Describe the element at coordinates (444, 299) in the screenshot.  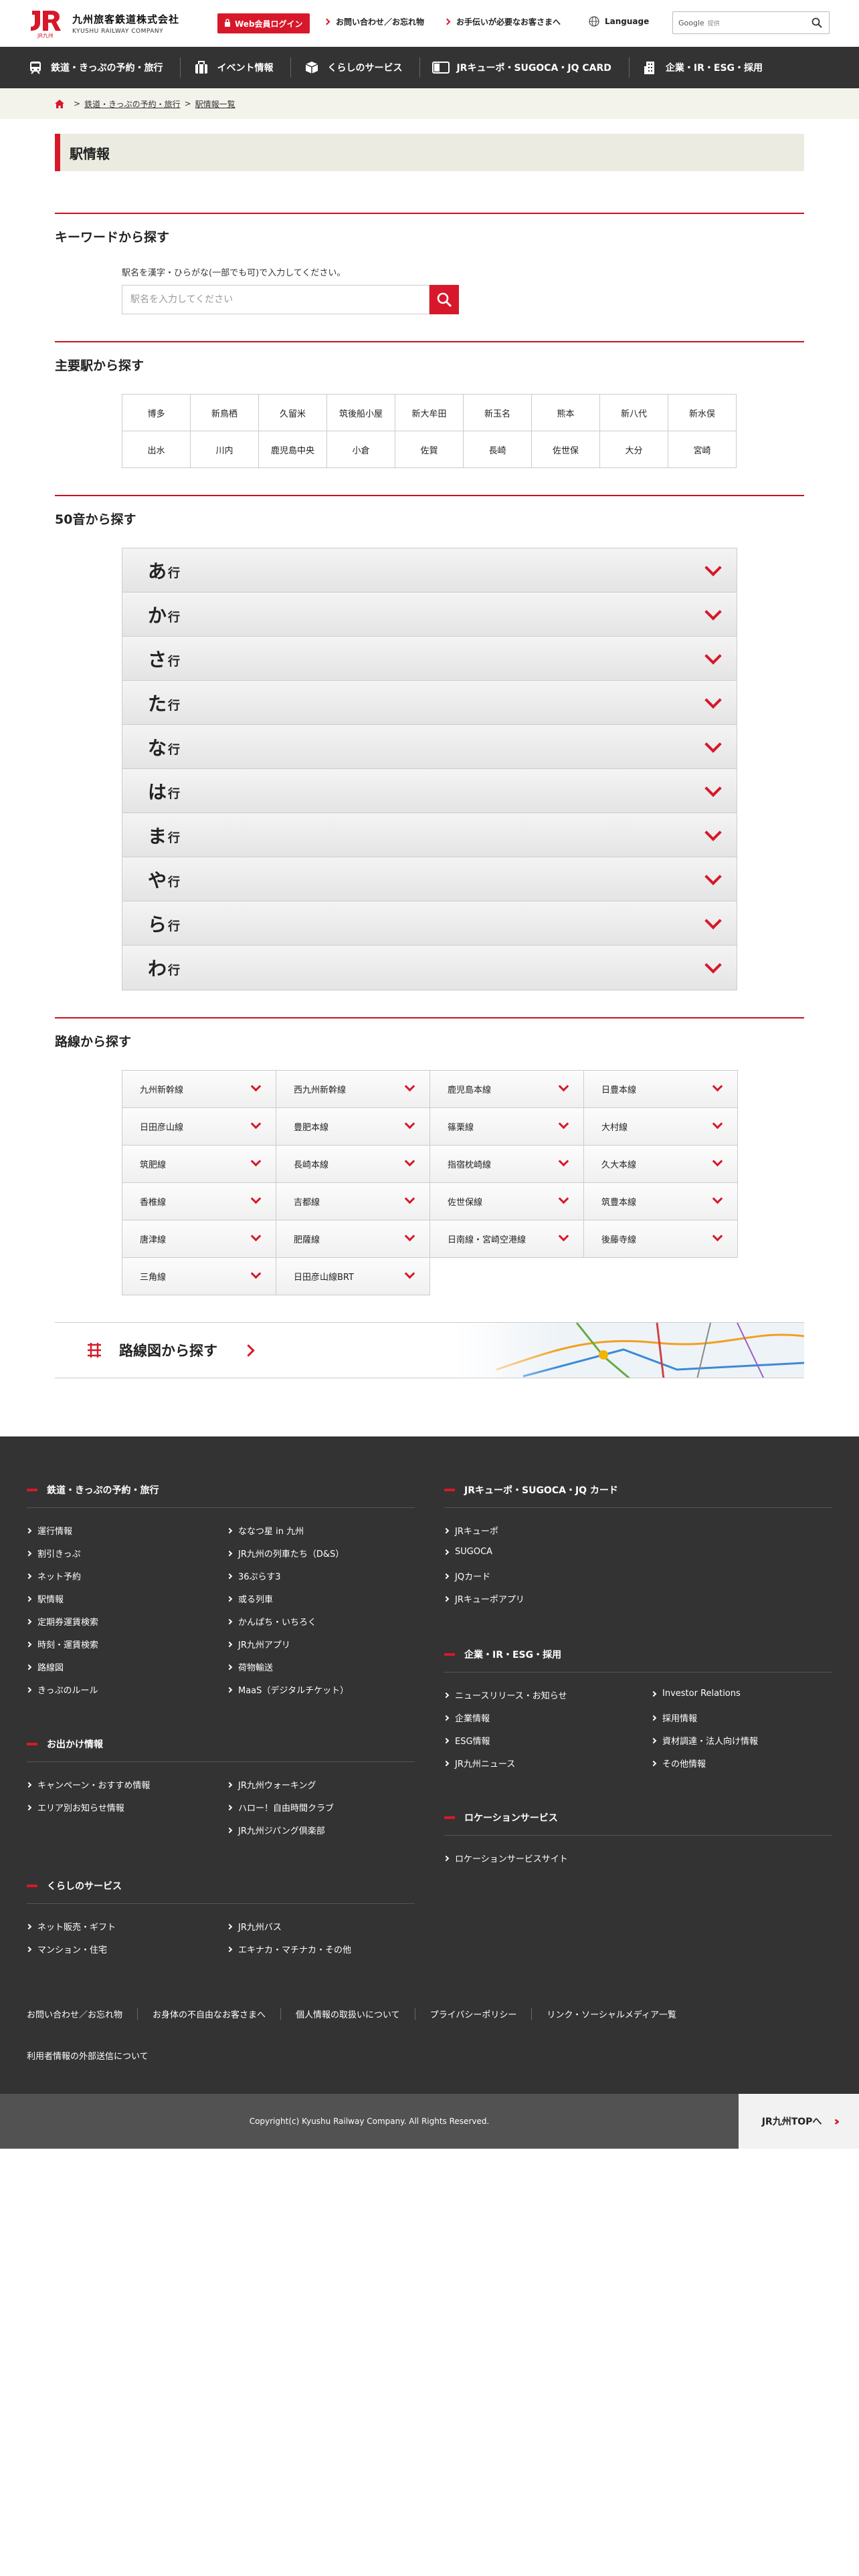
I see `station-search-button` at that location.